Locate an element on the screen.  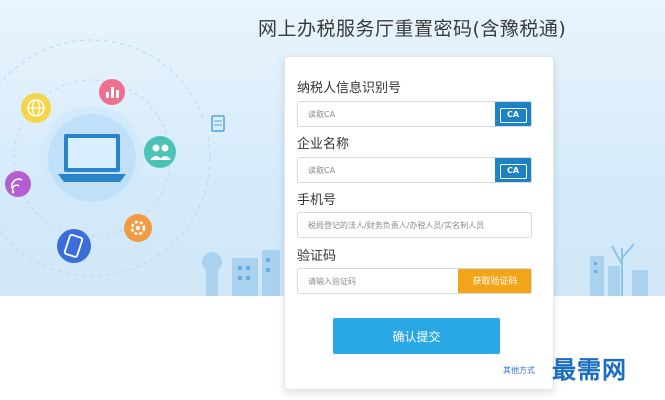
phone-input: 税局登记的法人/财务负责人/办税人员/实名制人员 is located at coordinates (414, 225).